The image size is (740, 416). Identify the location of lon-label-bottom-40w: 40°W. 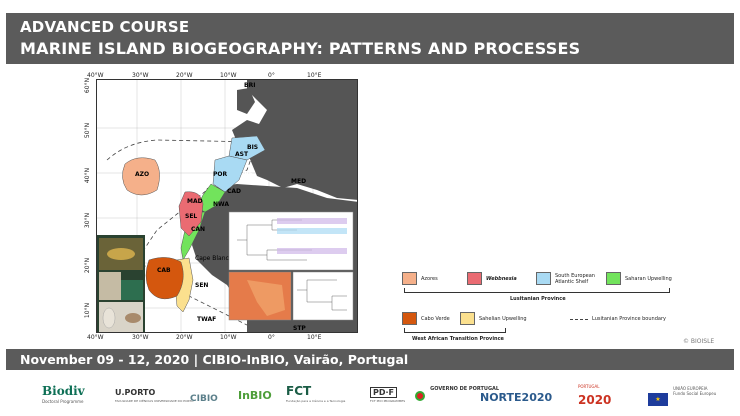
(95, 337).